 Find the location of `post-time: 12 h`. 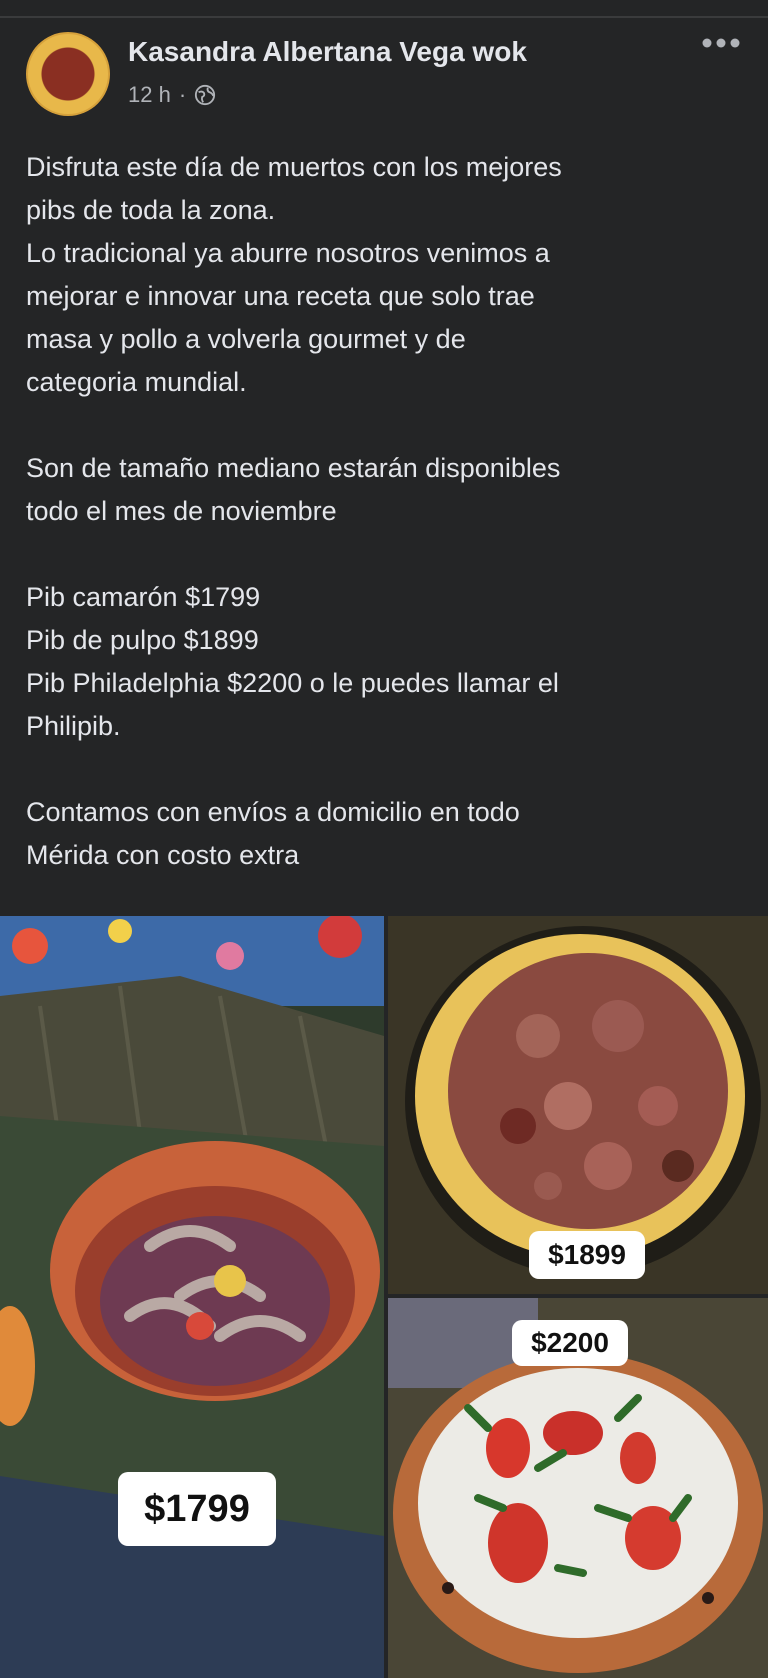

post-time: 12 h is located at coordinates (149, 95).